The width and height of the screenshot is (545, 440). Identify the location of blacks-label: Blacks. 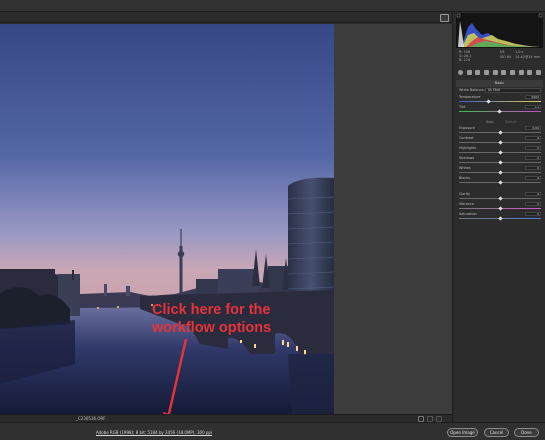
(464, 178).